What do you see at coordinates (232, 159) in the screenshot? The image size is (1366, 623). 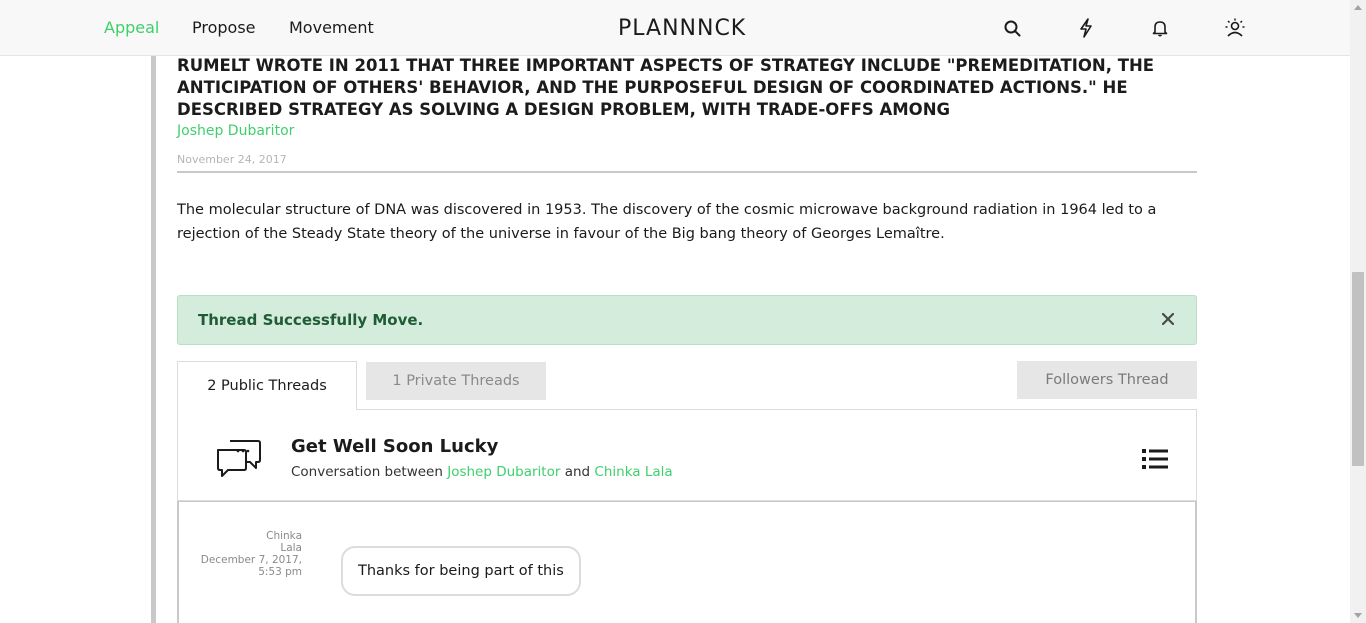 I see `article-date: November 24, 2017` at bounding box center [232, 159].